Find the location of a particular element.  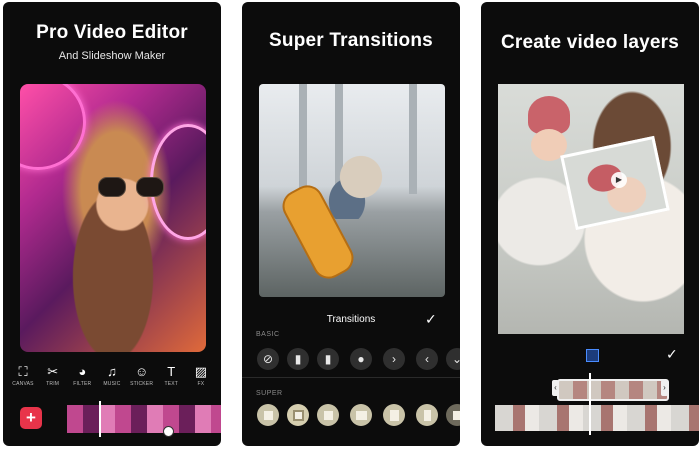

transition-super-5-icon is located at coordinates (394, 415).